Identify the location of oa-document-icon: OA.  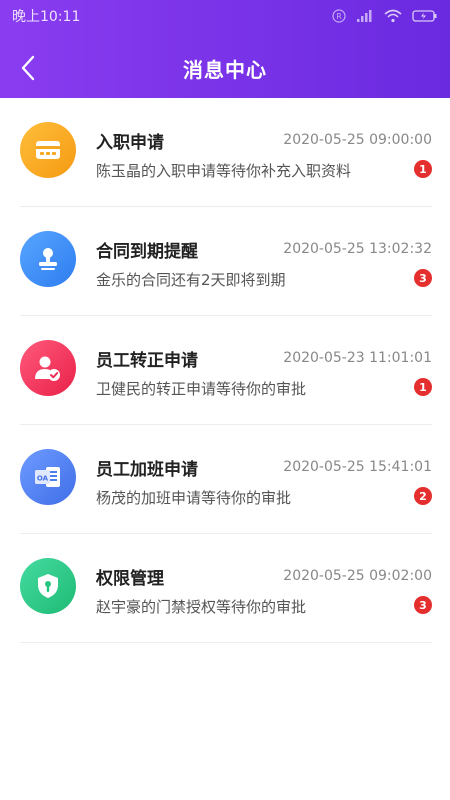
(47, 477).